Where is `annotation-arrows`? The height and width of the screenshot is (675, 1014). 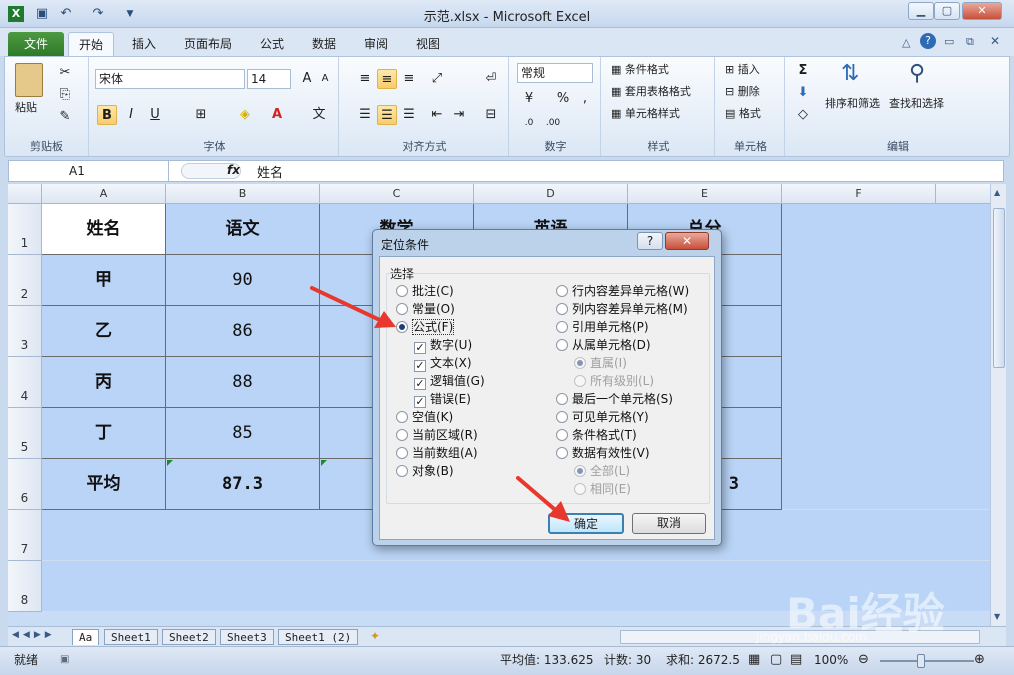 annotation-arrows is located at coordinates (440, 404).